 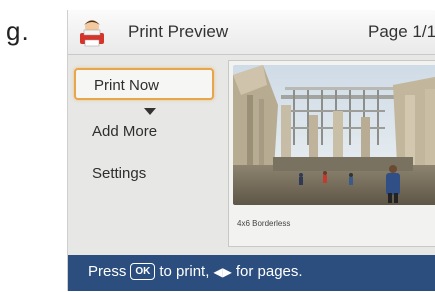 I want to click on menu-item-label: Print Now, so click(x=127, y=85).